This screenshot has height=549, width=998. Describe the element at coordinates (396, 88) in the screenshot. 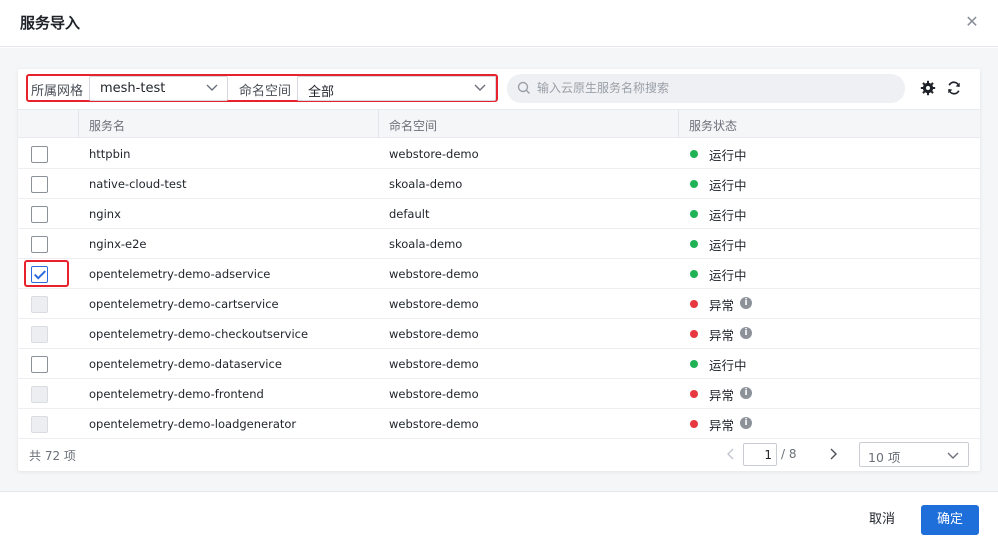

I see `namespace-select: 全部` at that location.